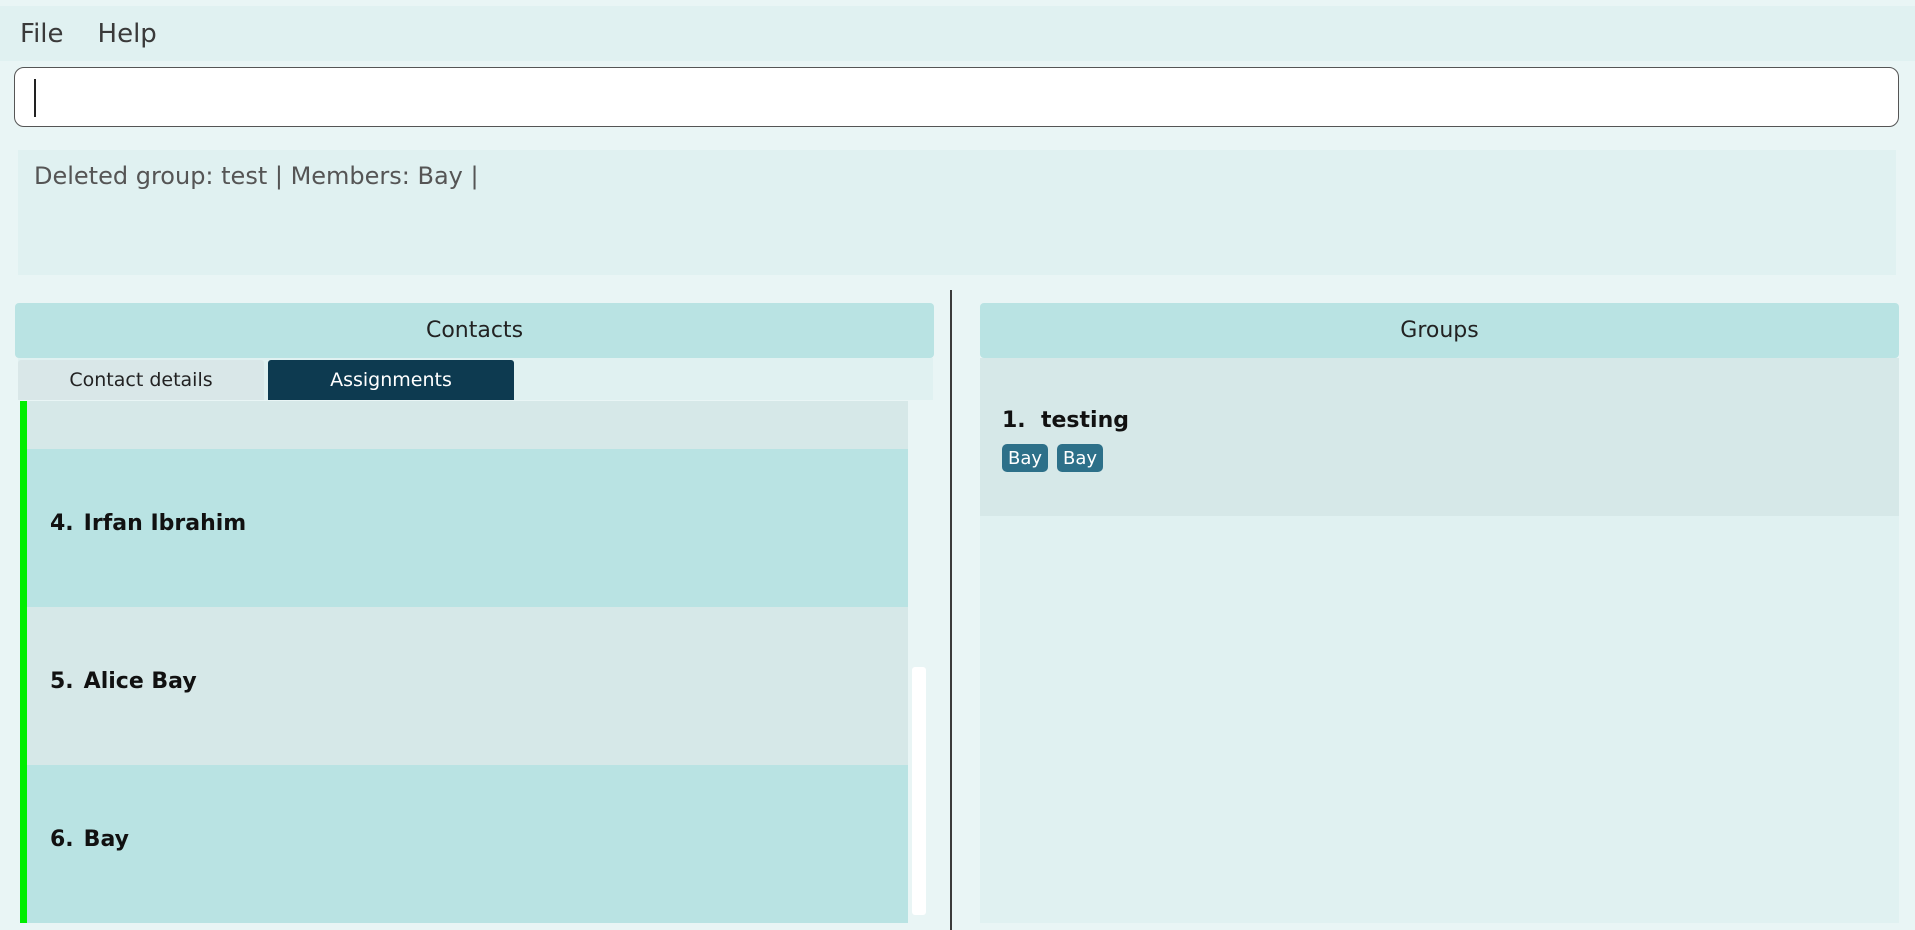 Image resolution: width=1915 pixels, height=930 pixels. I want to click on list-item, so click(464, 425).